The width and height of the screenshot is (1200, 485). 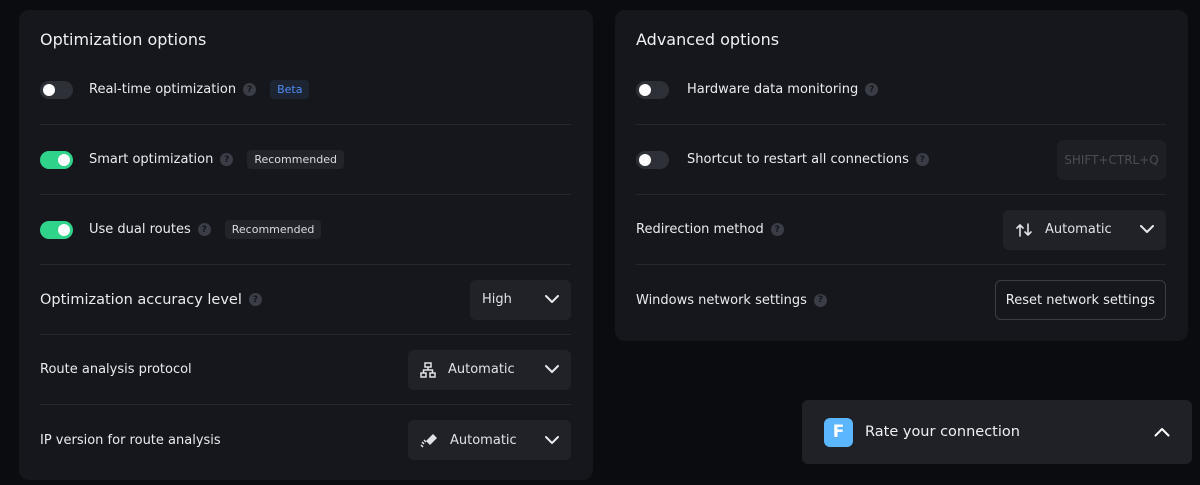 What do you see at coordinates (1080, 300) in the screenshot?
I see `reset-network-settings-button: Reset network settings` at bounding box center [1080, 300].